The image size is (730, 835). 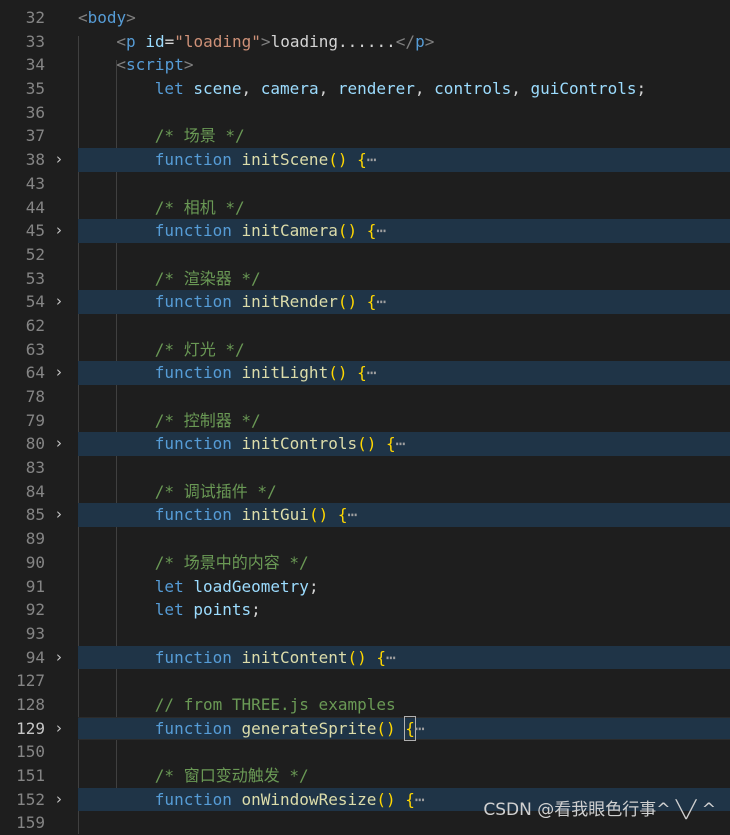 What do you see at coordinates (365, 326) in the screenshot?
I see `code-line: 62` at bounding box center [365, 326].